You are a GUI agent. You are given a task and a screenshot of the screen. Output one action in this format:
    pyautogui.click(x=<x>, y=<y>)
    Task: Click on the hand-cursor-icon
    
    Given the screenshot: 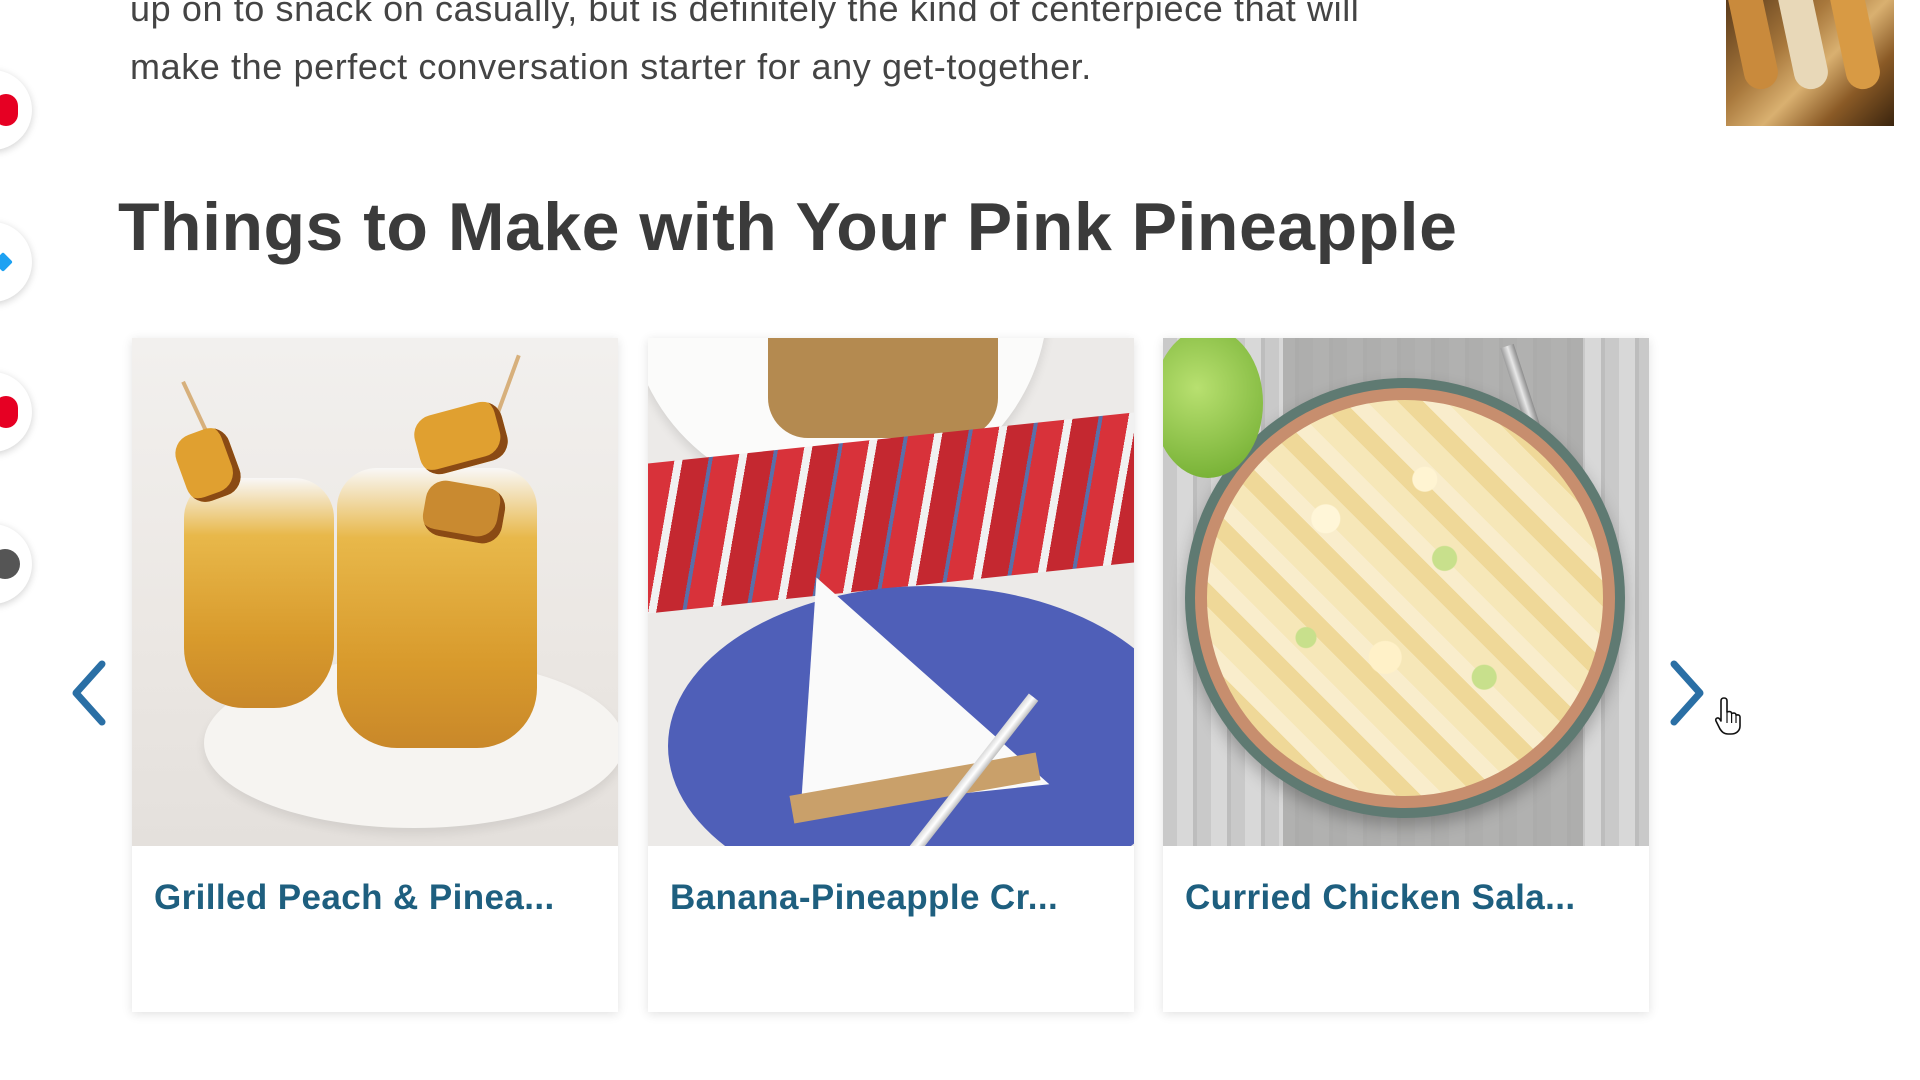 What is the action you would take?
    pyautogui.click(x=1727, y=716)
    